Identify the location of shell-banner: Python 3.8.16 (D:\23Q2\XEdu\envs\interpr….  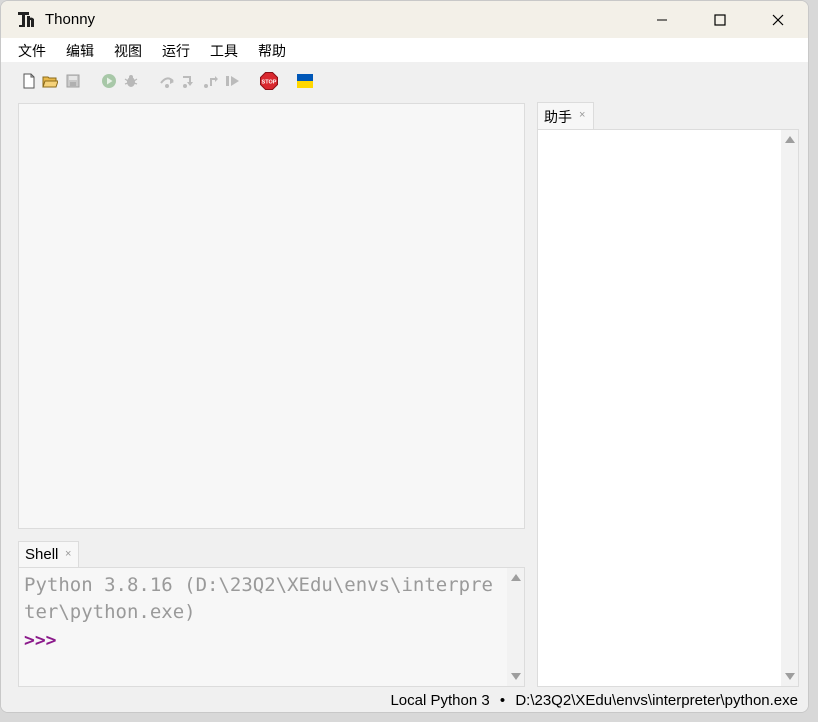
(258, 598).